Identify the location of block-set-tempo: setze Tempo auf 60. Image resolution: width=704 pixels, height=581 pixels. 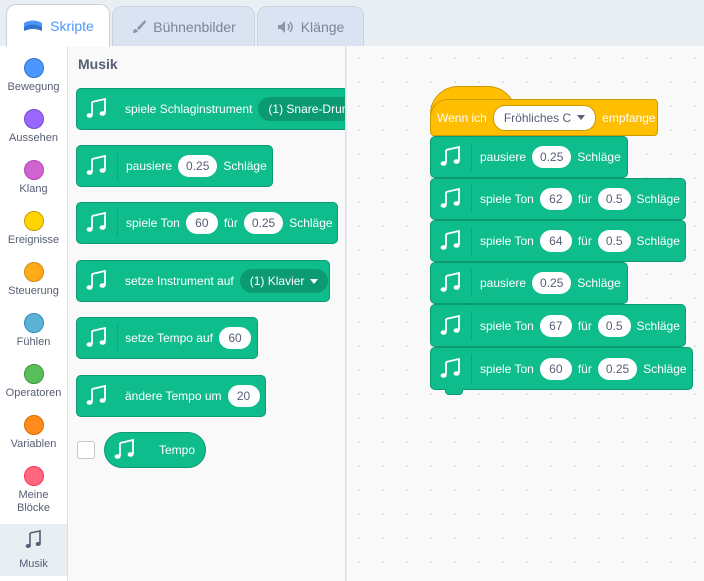
(167, 338).